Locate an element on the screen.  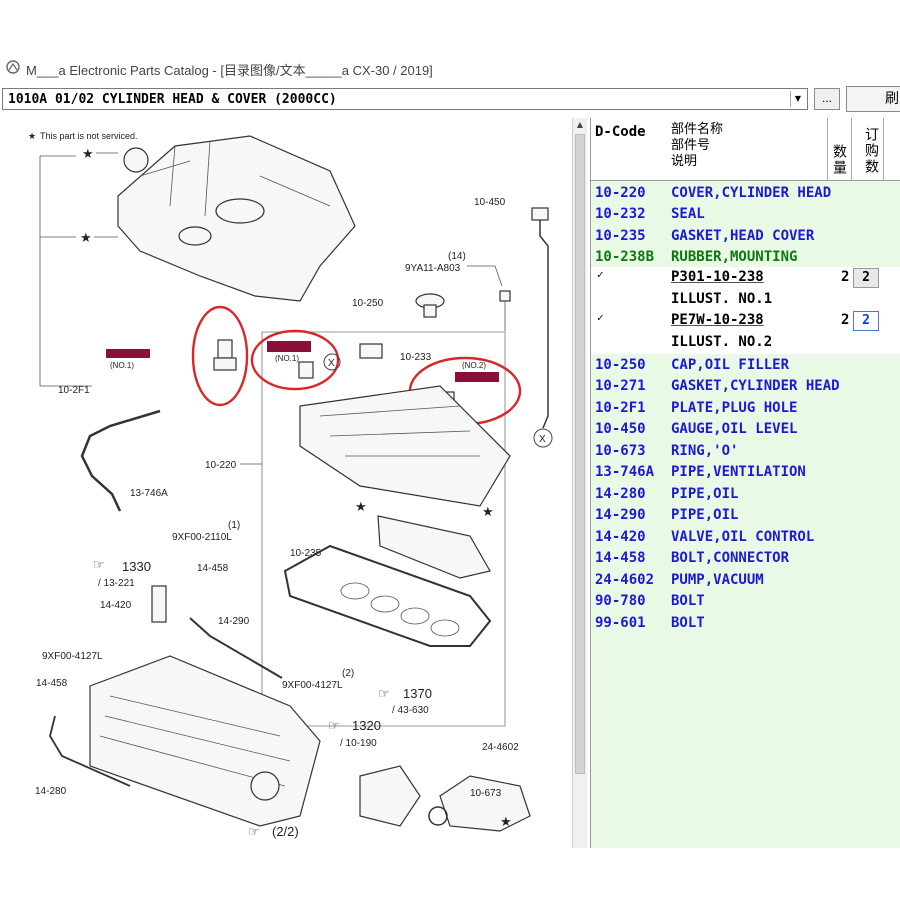
rubber-mounting-center is located at coordinates (306, 370).